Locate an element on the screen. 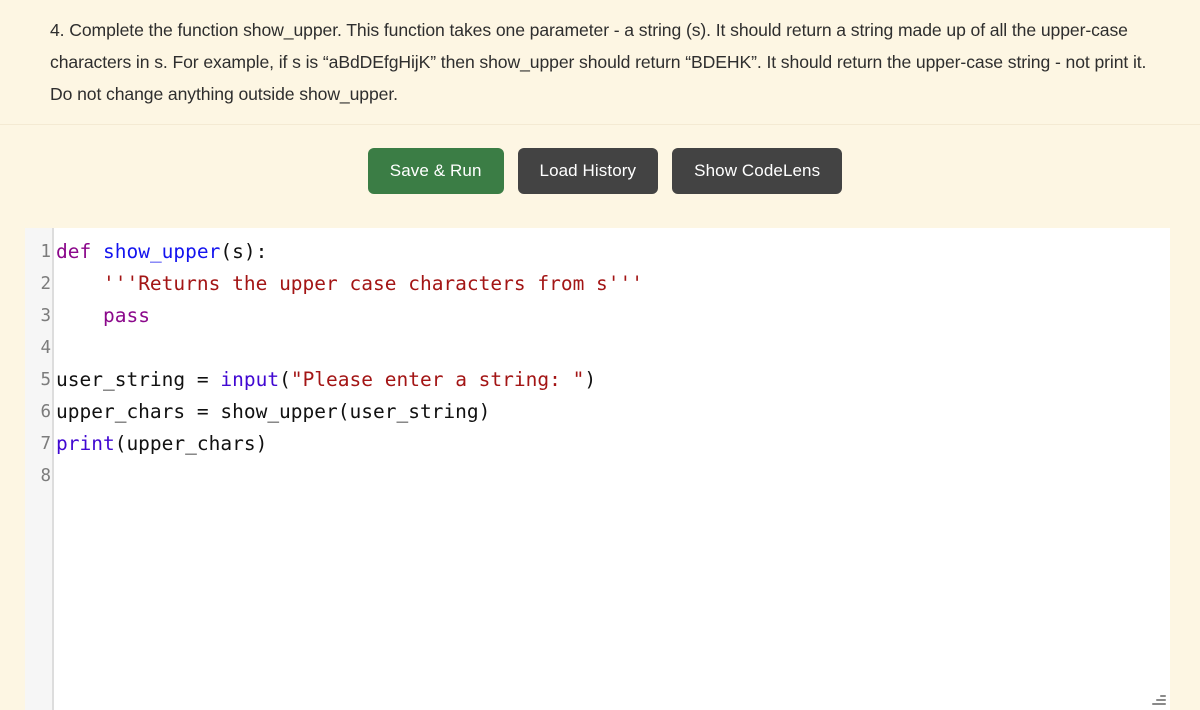 Image resolution: width=1200 pixels, height=710 pixels. line-number: 1 is located at coordinates (45, 252).